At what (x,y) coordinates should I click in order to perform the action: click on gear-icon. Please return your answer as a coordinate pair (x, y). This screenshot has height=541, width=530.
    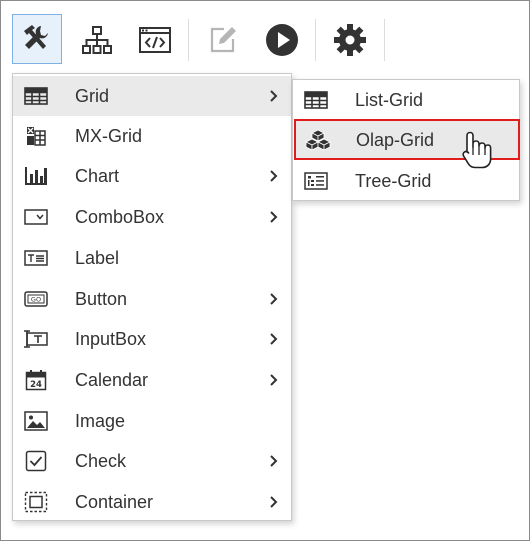
    Looking at the image, I should click on (350, 40).